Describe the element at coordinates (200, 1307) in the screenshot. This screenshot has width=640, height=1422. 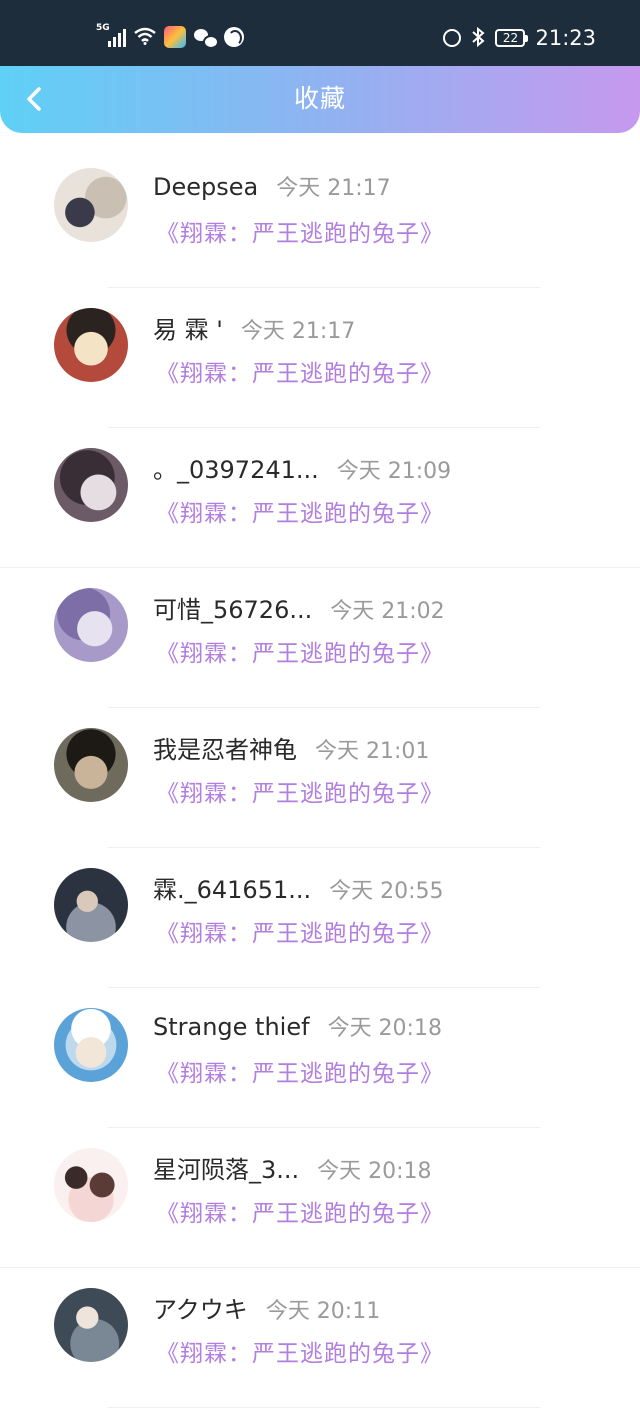
I see `user-name: アクウキ` at that location.